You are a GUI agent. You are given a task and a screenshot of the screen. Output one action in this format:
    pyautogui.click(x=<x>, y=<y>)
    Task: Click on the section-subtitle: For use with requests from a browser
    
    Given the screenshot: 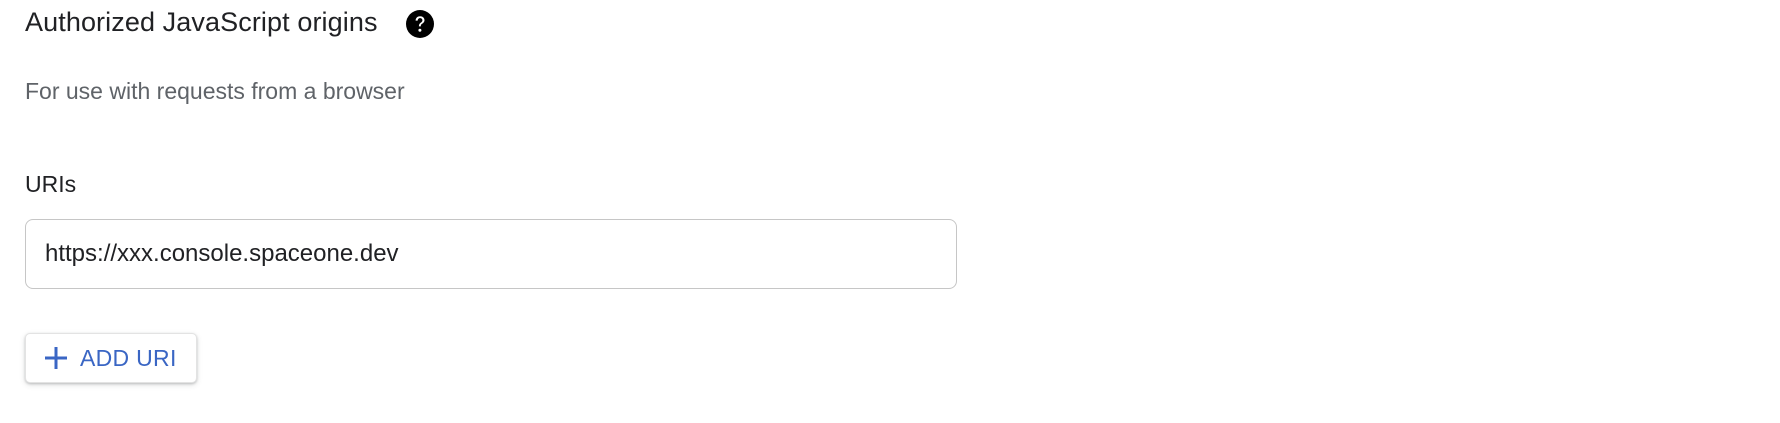 What is the action you would take?
    pyautogui.click(x=215, y=91)
    